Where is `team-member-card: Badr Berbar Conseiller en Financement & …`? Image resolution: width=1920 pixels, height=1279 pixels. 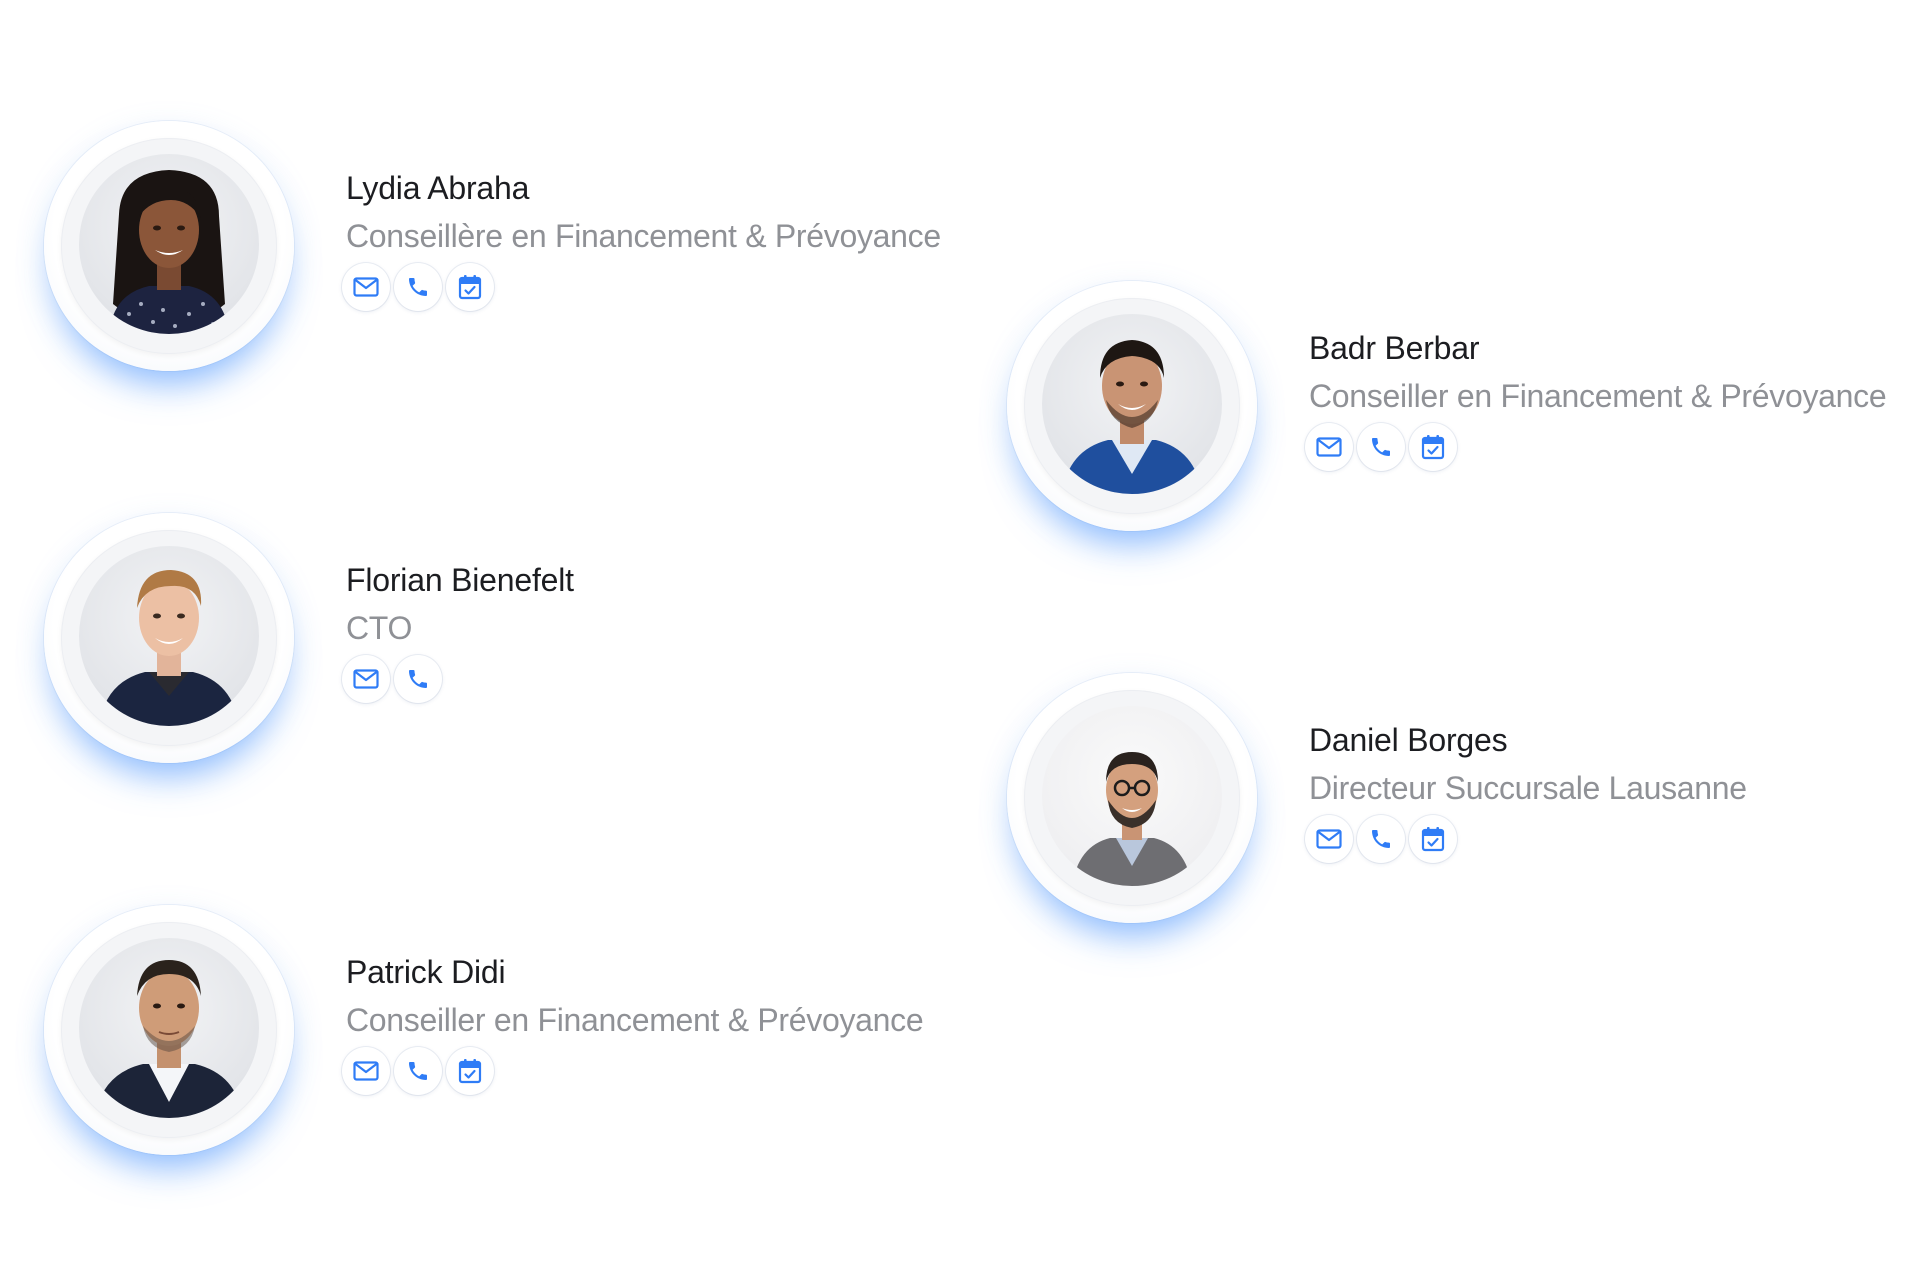
team-member-card: Badr Berbar Conseiller en Financement & … is located at coordinates (1447, 421).